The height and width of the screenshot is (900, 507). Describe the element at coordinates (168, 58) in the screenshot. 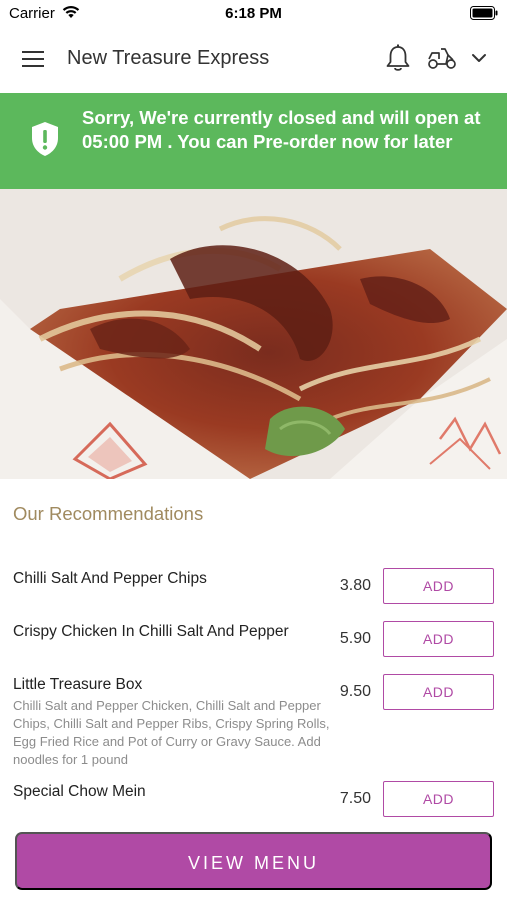

I see `page-title: New Treasure Express` at that location.